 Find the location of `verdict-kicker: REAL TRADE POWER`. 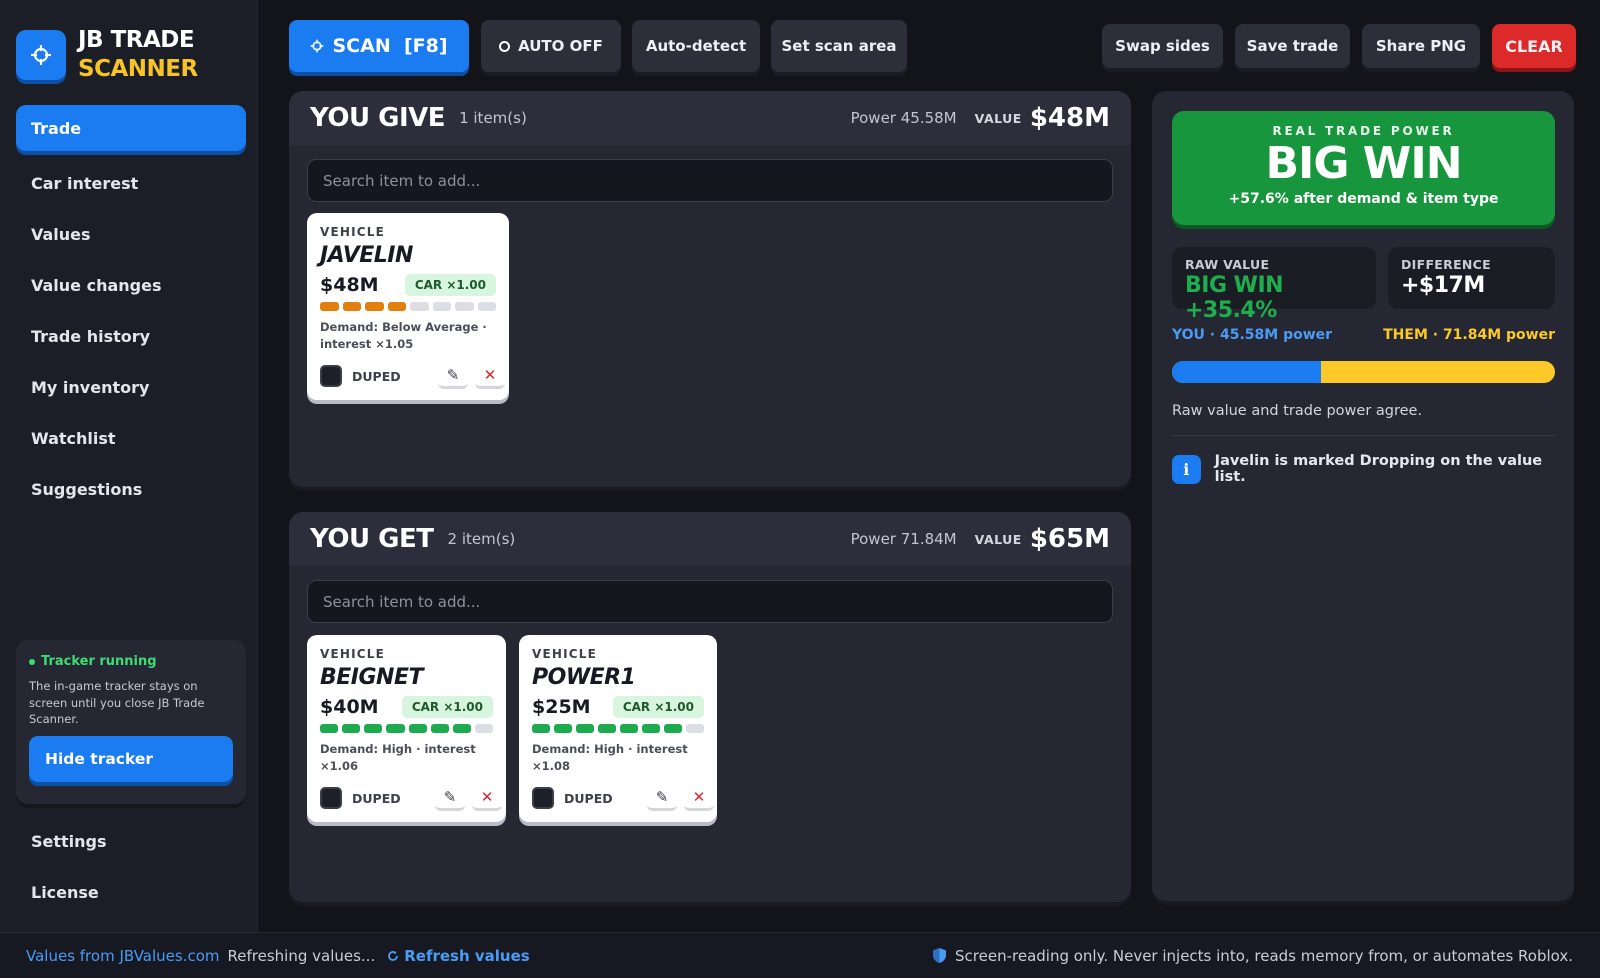

verdict-kicker: REAL TRADE POWER is located at coordinates (1363, 131).